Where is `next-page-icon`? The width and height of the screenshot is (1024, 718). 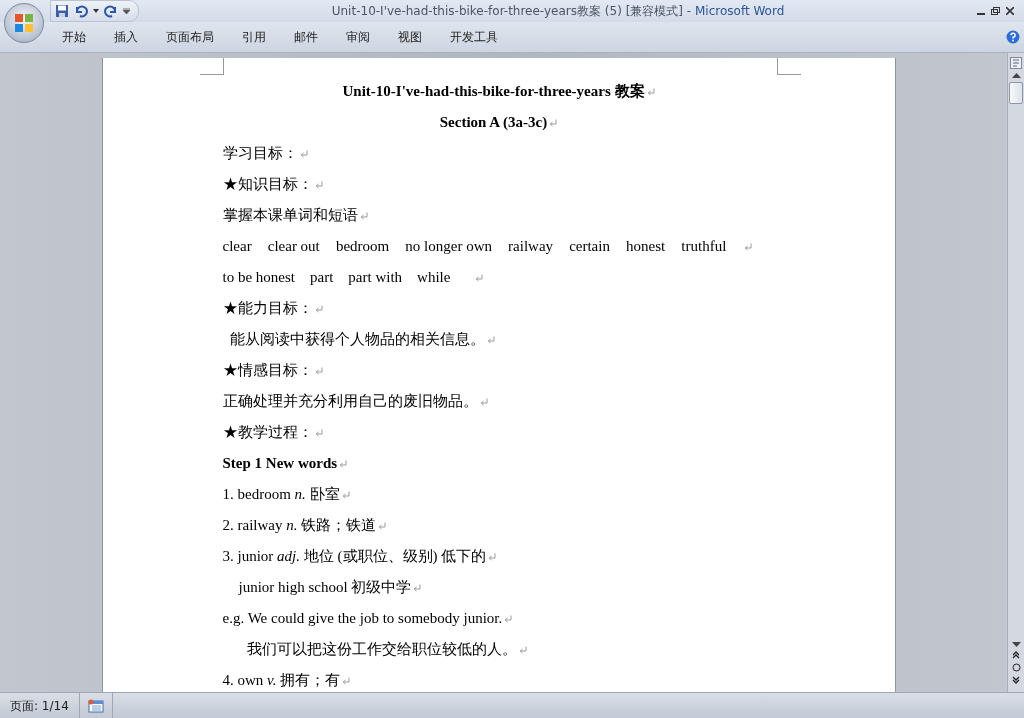
next-page-icon is located at coordinates (1016, 680).